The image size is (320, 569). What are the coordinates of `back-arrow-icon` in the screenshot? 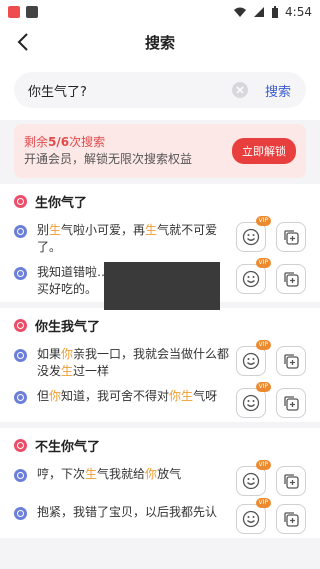 It's located at (24, 42).